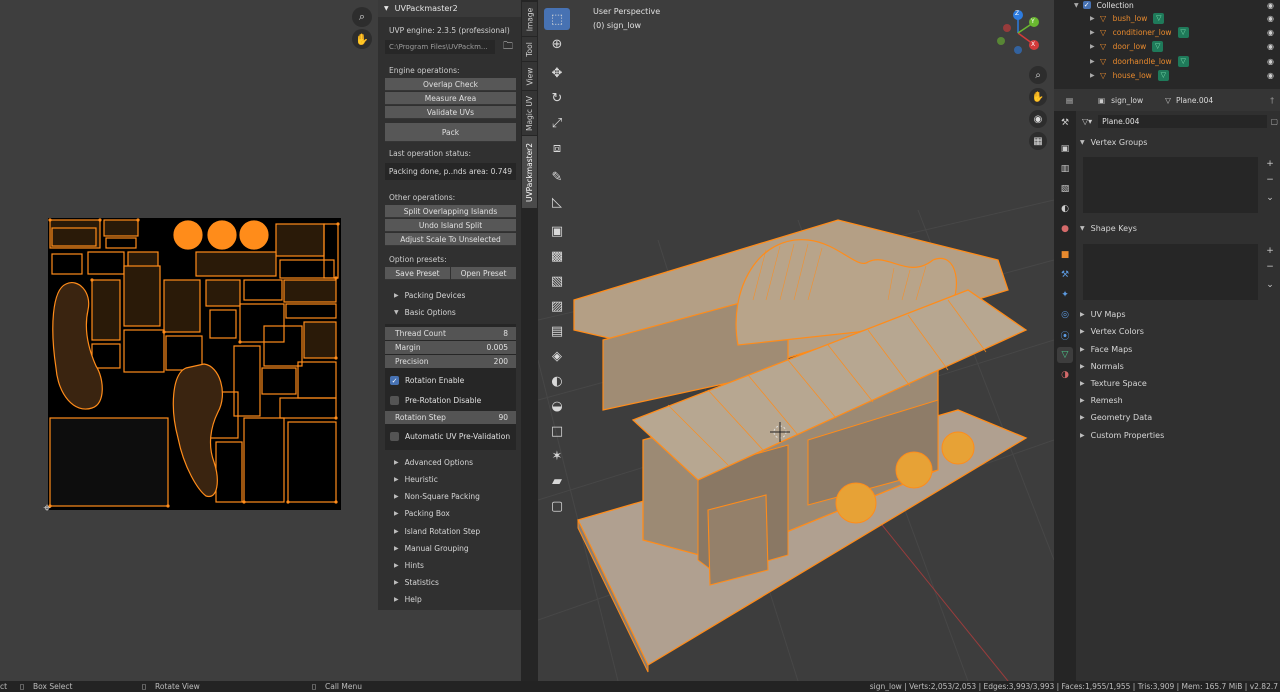  Describe the element at coordinates (450, 239) in the screenshot. I see `adjust-scale-button: Adjust Scale To Unselected` at that location.